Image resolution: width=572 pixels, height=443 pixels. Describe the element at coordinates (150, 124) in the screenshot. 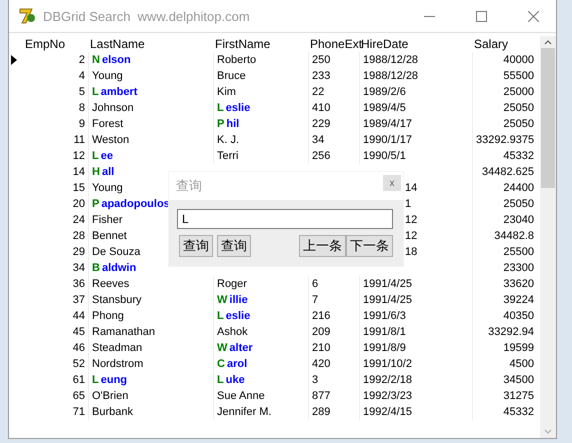

I see `table-cell: Forest` at that location.